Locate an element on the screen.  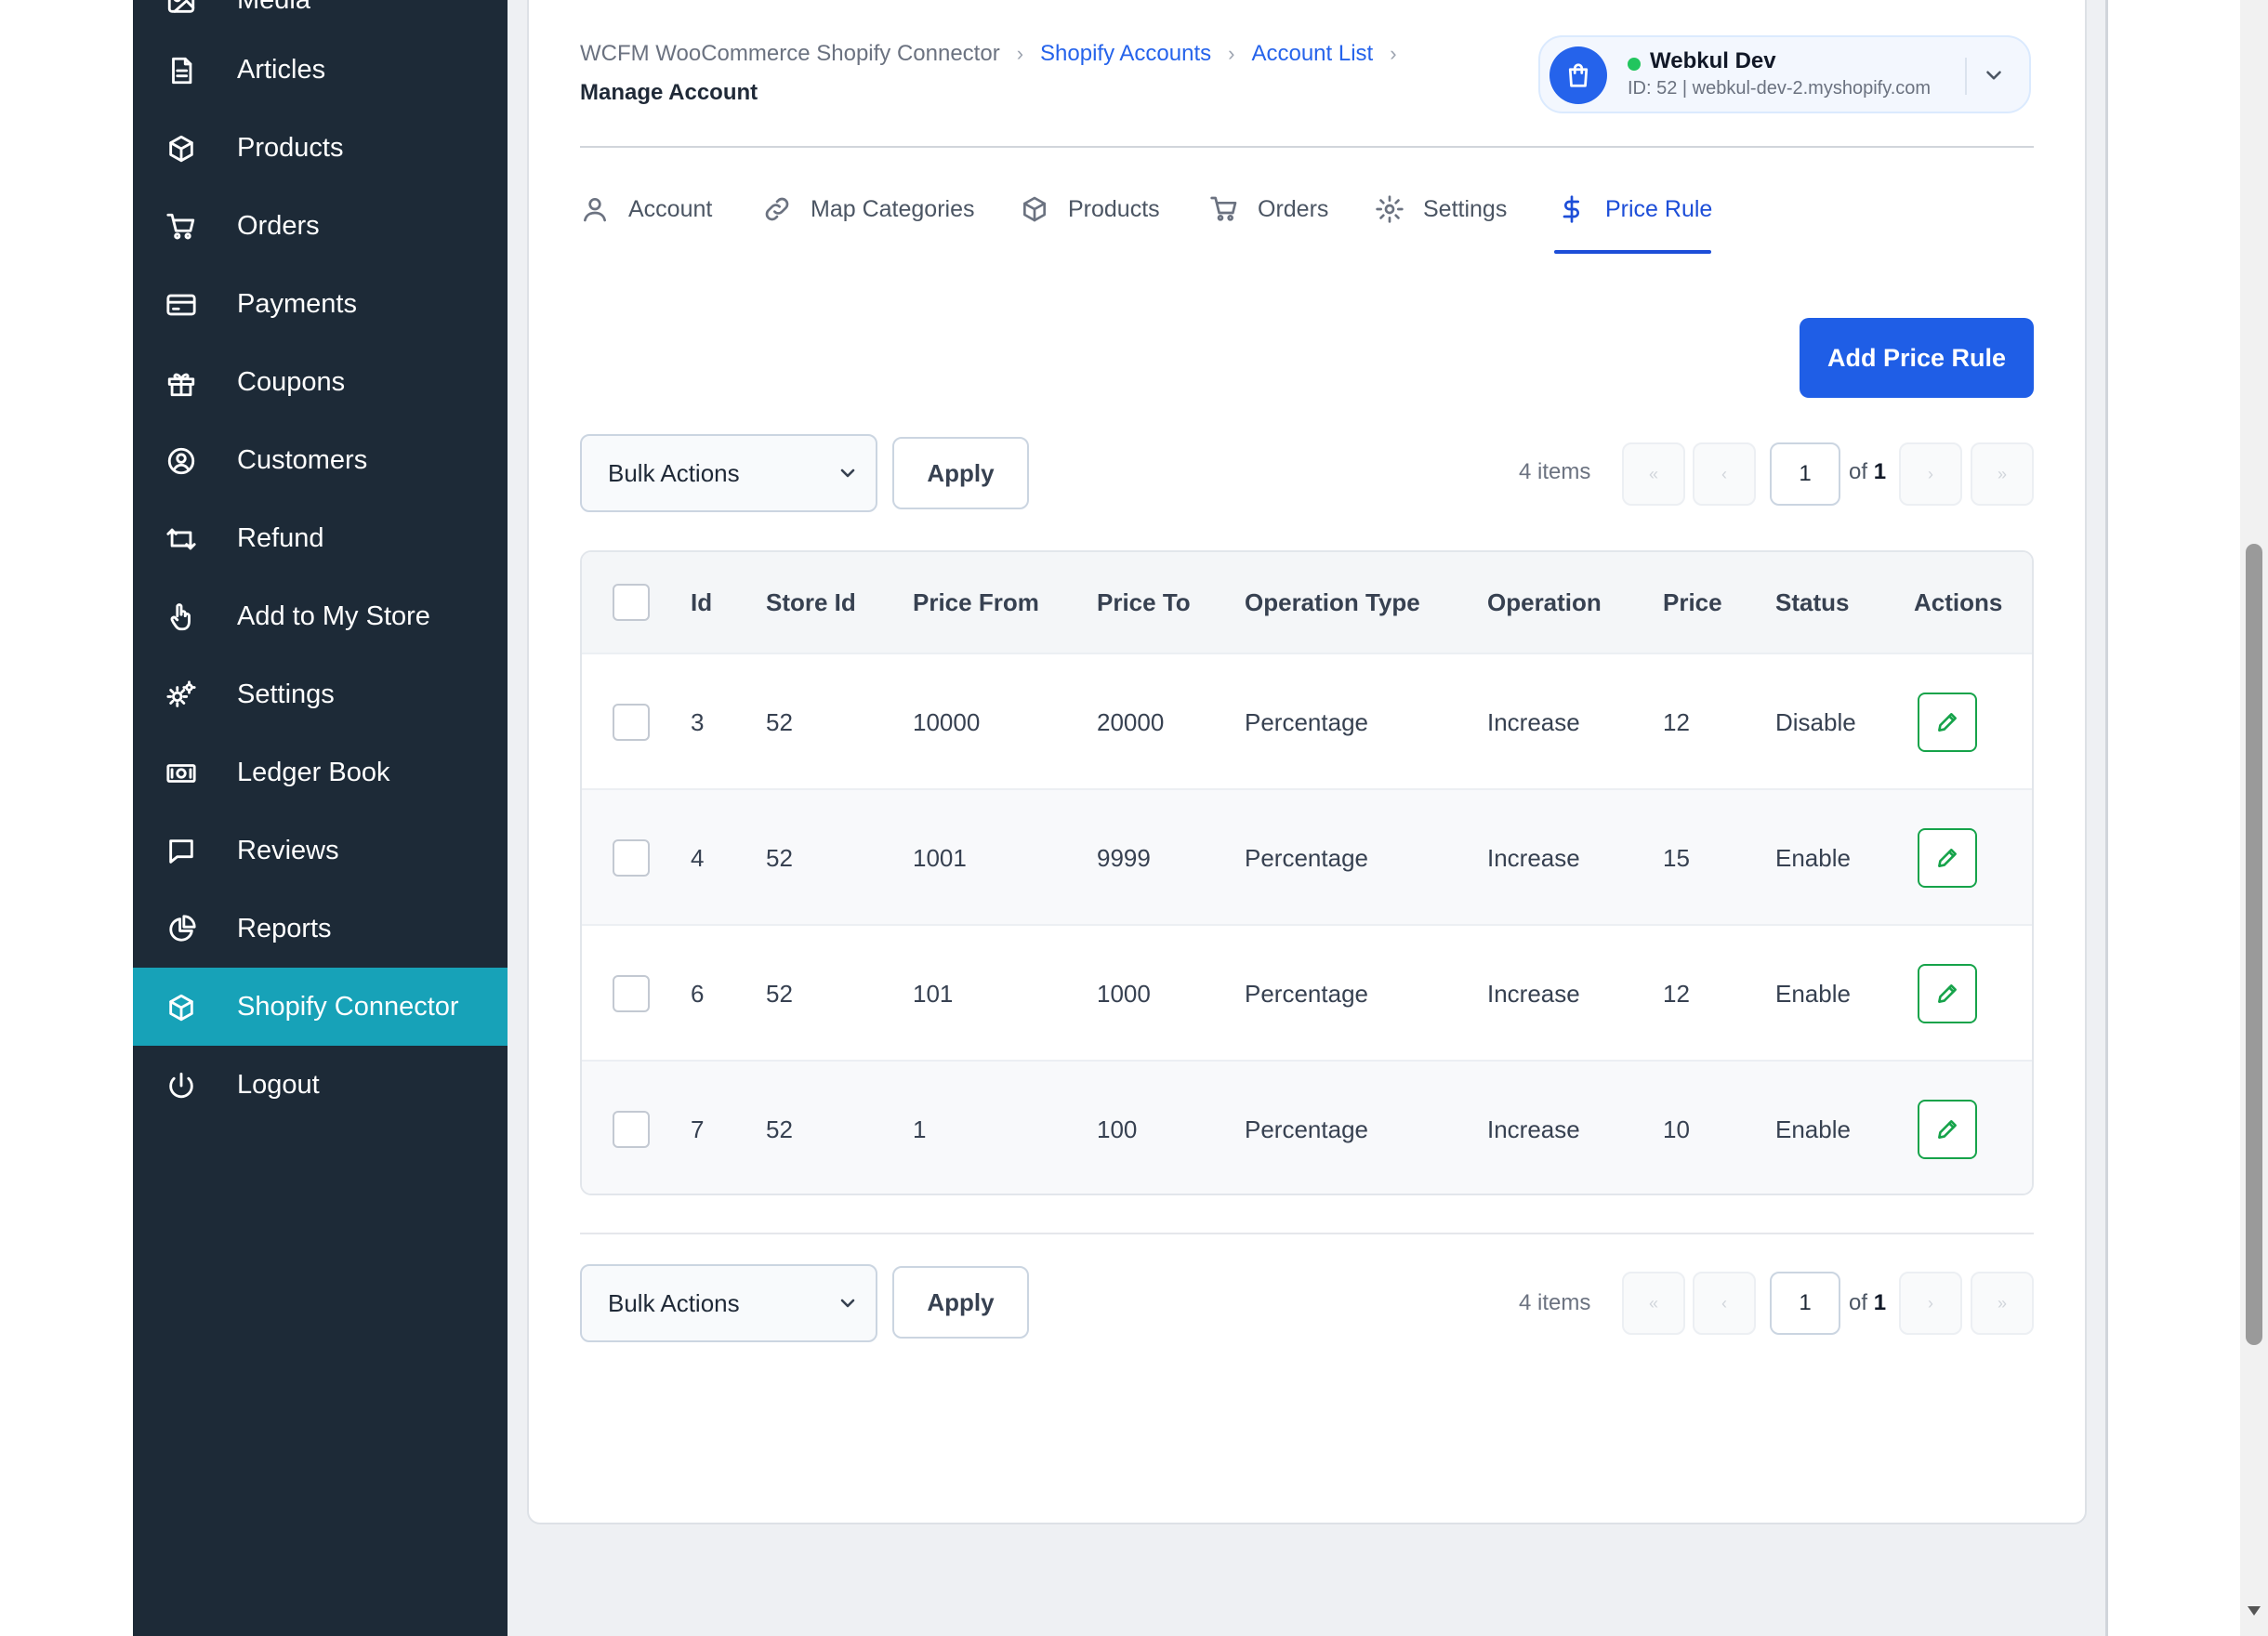
column-header-status: Status is located at coordinates (1812, 602).